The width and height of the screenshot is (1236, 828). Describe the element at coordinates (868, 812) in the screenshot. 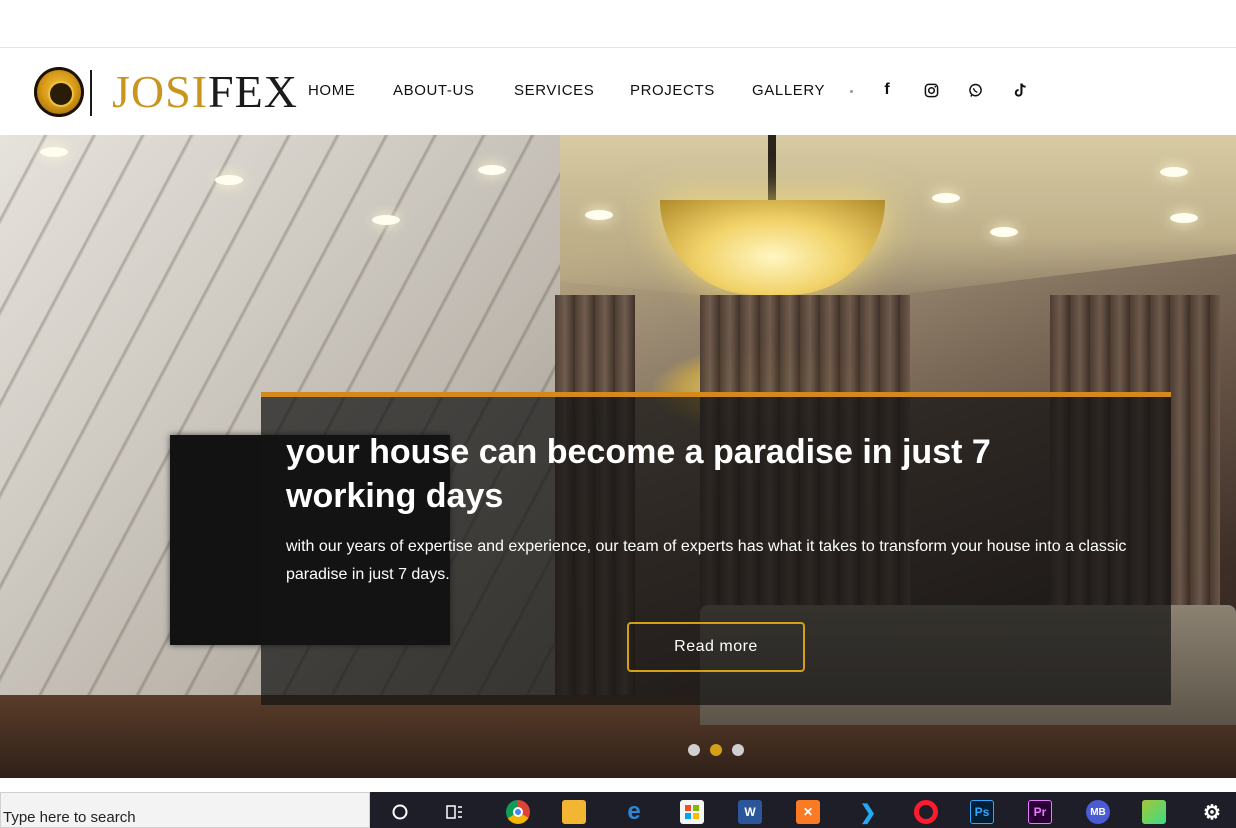

I see `vscode-icon: ❯` at that location.